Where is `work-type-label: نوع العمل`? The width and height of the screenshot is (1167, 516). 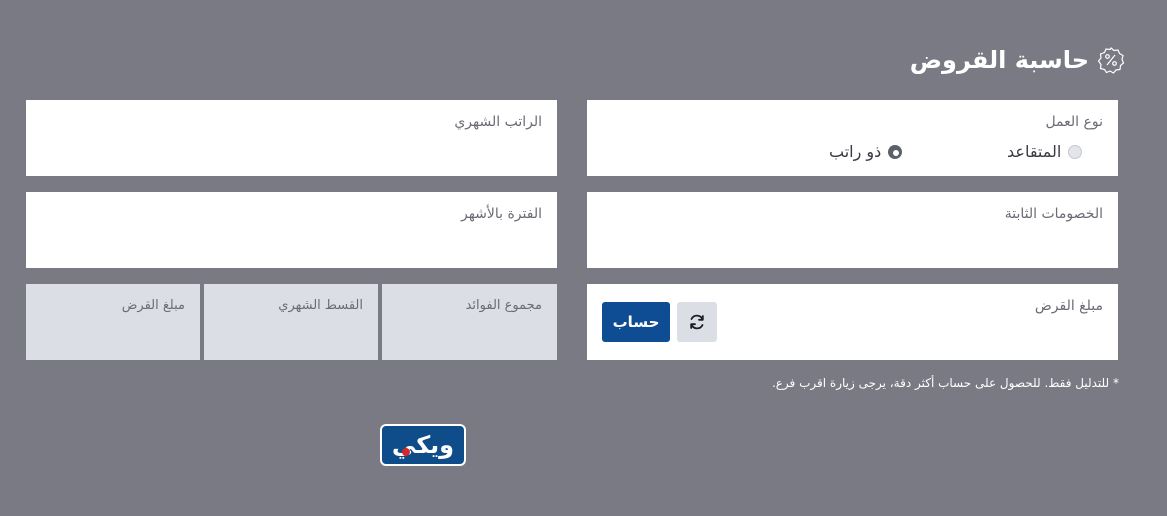 work-type-label: نوع العمل is located at coordinates (1074, 122).